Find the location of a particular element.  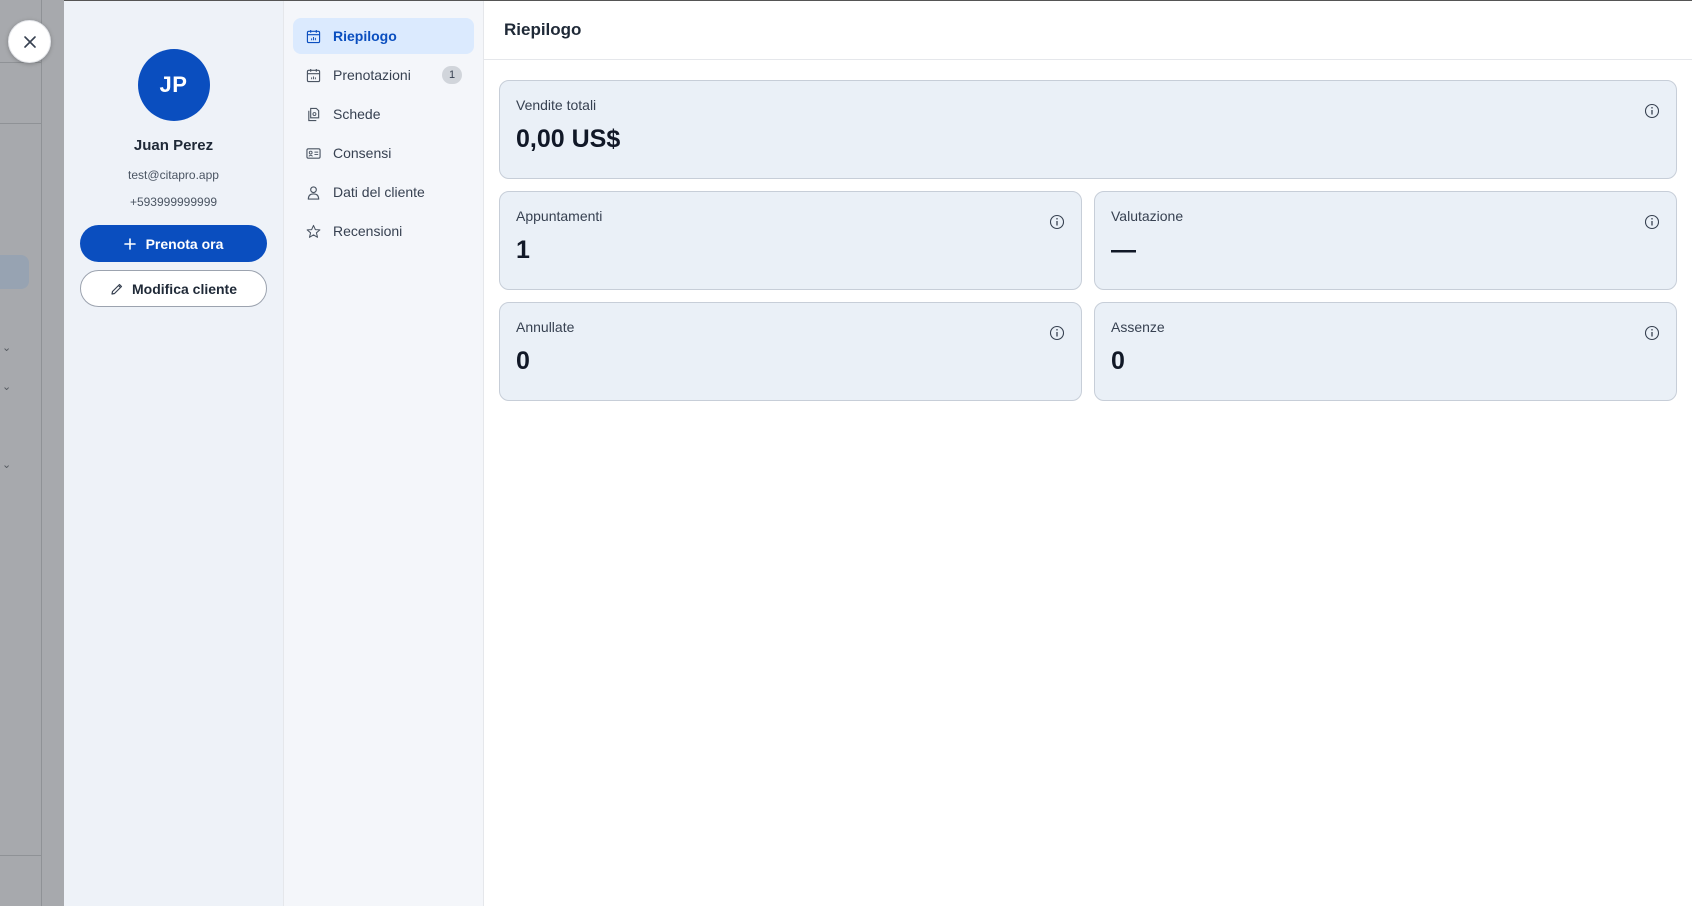

stat-card-title: Valutazione is located at coordinates (1147, 216).